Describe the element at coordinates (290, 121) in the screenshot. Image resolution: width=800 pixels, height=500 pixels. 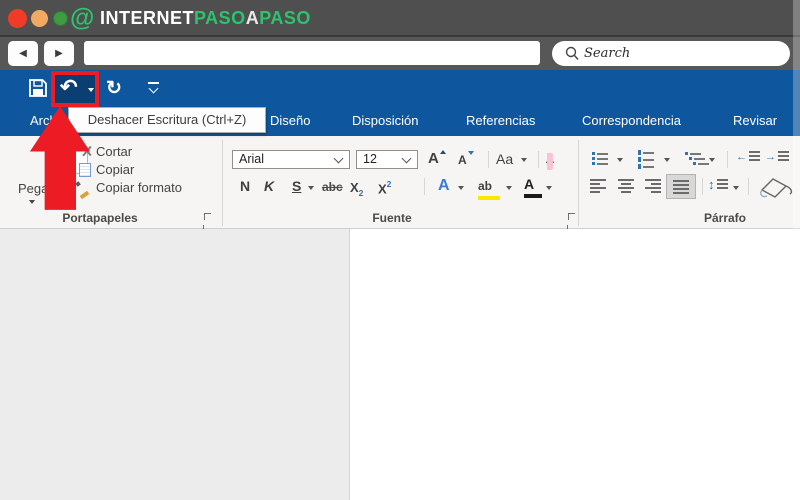
I see `tab-diseno: Diseño` at that location.